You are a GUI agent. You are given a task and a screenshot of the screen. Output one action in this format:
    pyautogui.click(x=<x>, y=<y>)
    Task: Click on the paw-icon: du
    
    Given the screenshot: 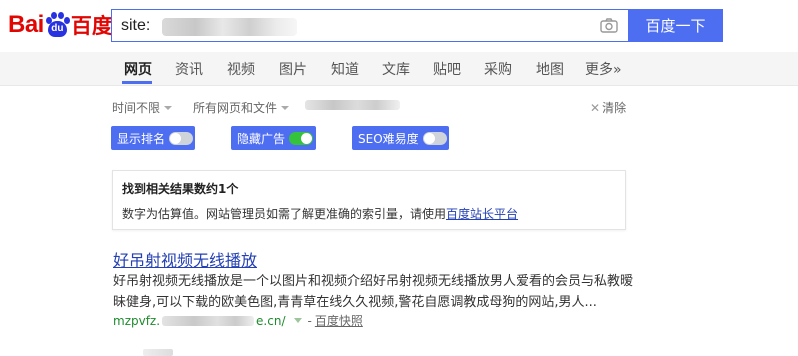 What is the action you would take?
    pyautogui.click(x=57, y=25)
    